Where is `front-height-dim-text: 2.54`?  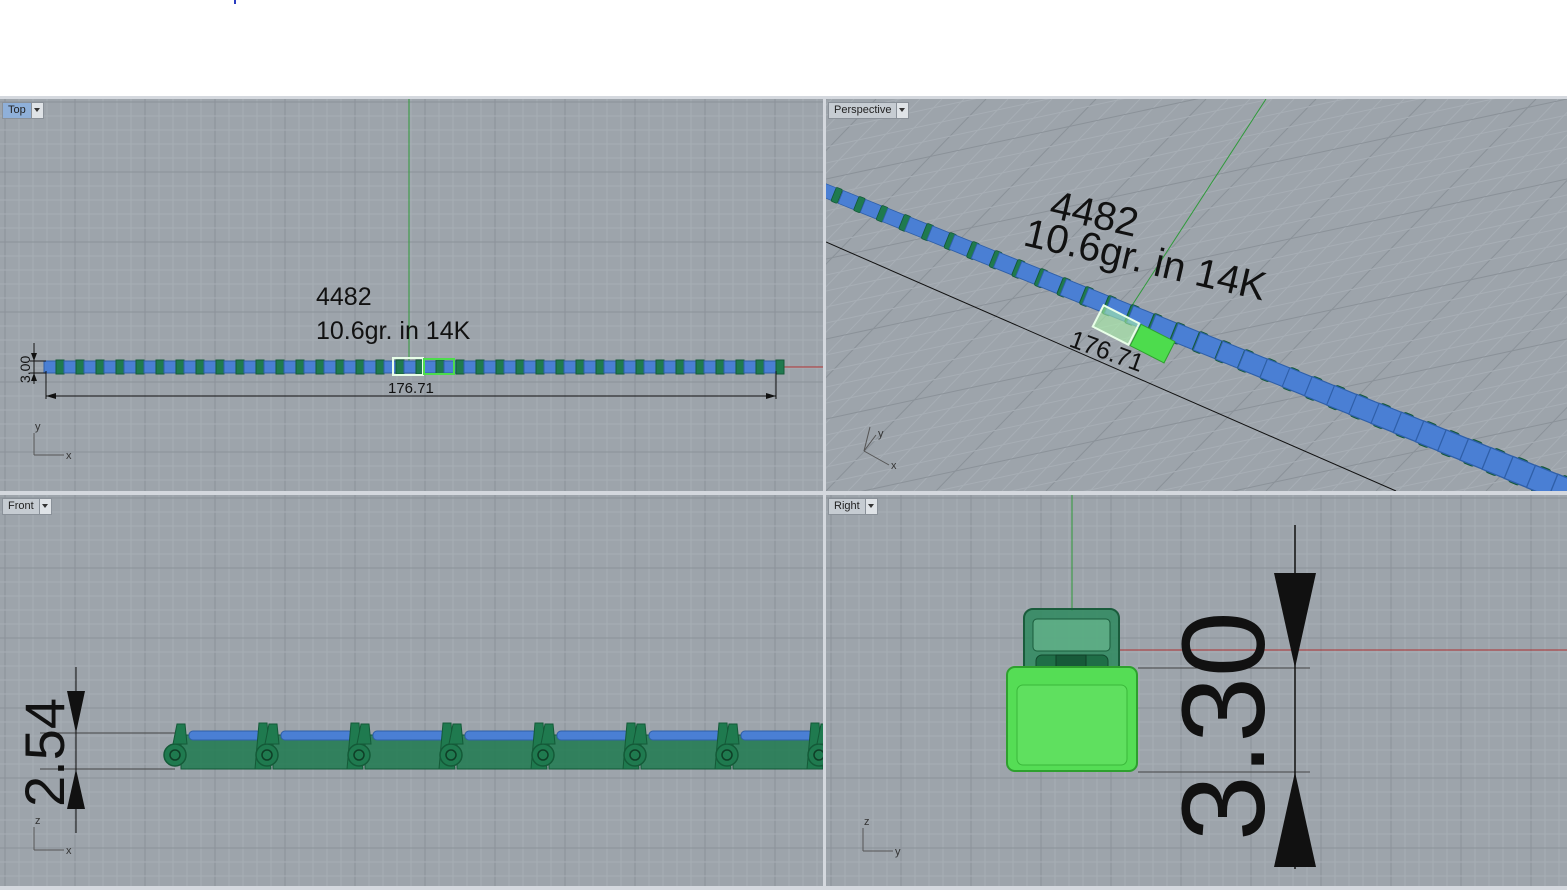 front-height-dim-text: 2.54 is located at coordinates (44, 752).